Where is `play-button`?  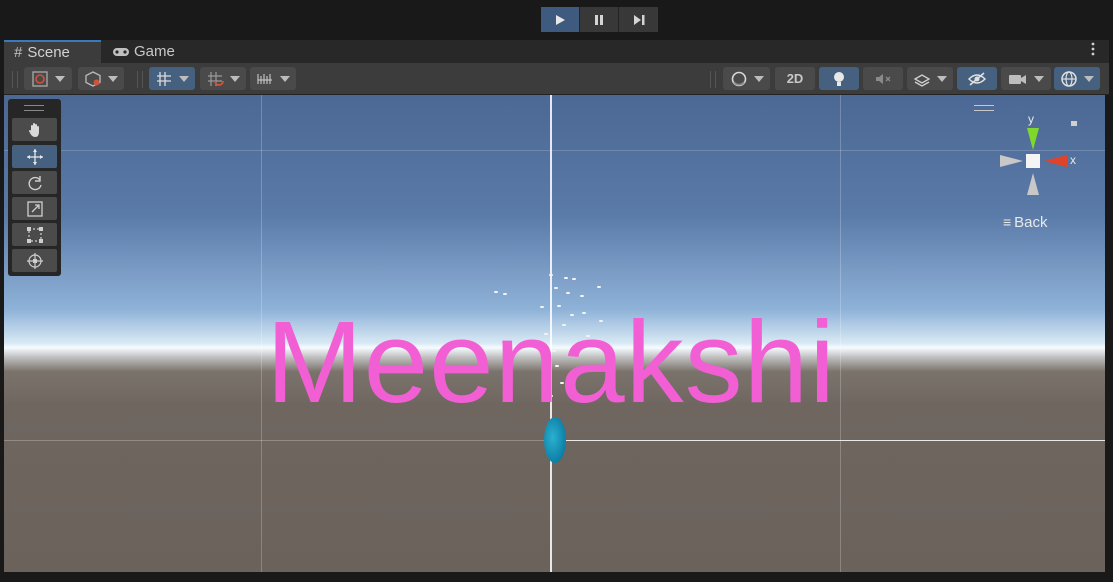 play-button is located at coordinates (560, 19).